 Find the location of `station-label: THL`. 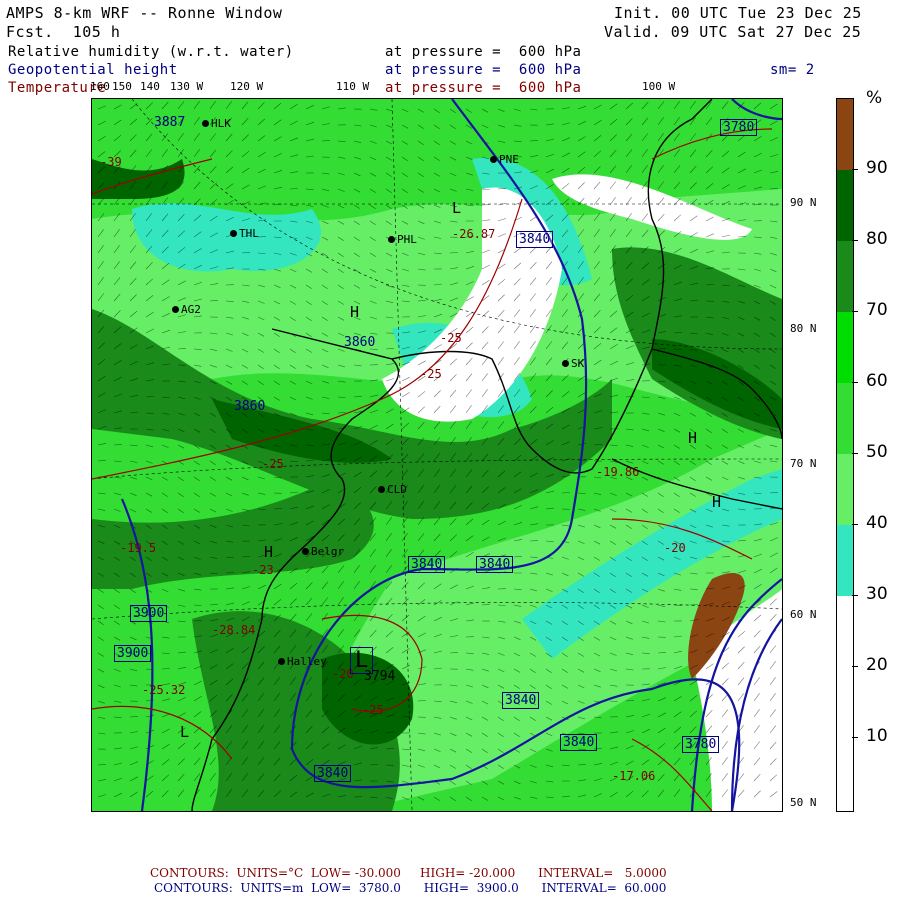

station-label: THL is located at coordinates (249, 233).